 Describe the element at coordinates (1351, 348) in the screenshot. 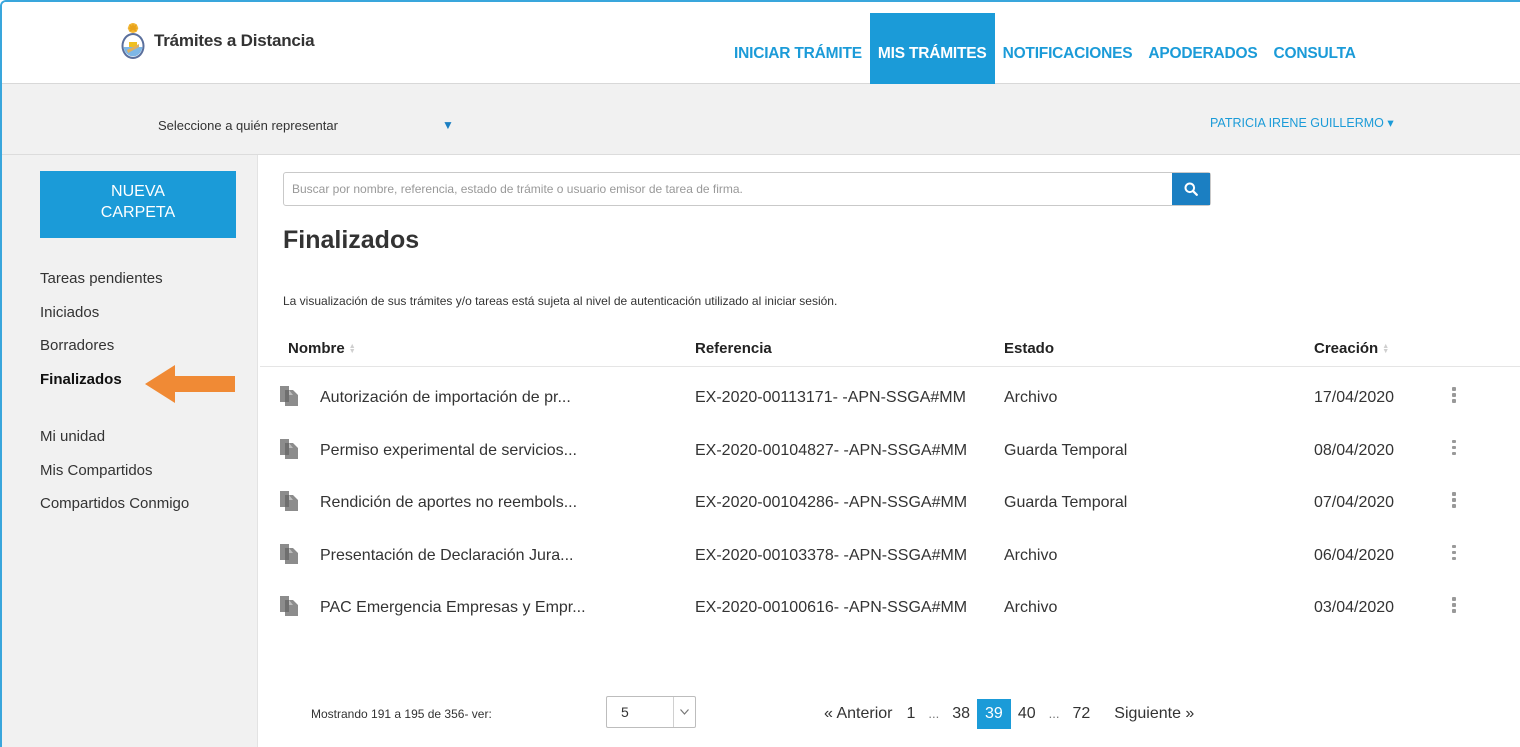

I see `column-header-creacion: Creación ▲ ▼` at that location.